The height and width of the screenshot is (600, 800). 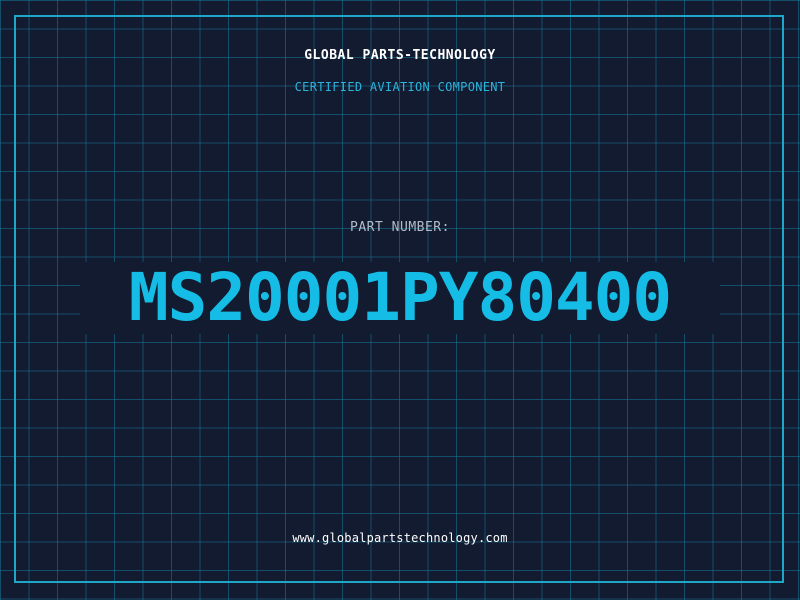 I want to click on part-number-panel: MS20001PY80400, so click(x=400, y=298).